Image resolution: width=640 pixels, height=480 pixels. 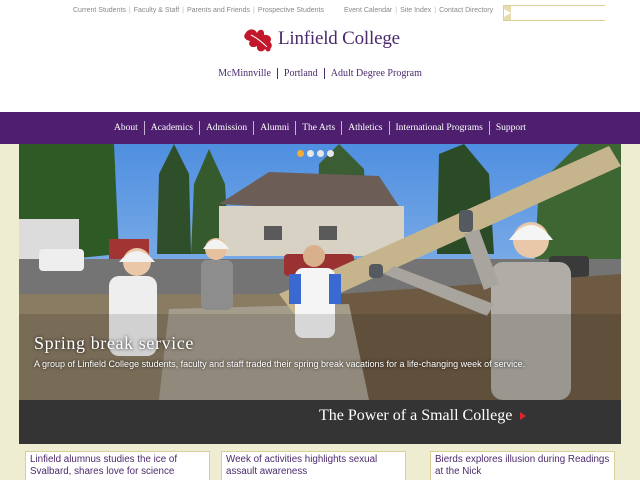 I want to click on campus-link-adult-degree: Adult Degree Program, so click(x=375, y=73).